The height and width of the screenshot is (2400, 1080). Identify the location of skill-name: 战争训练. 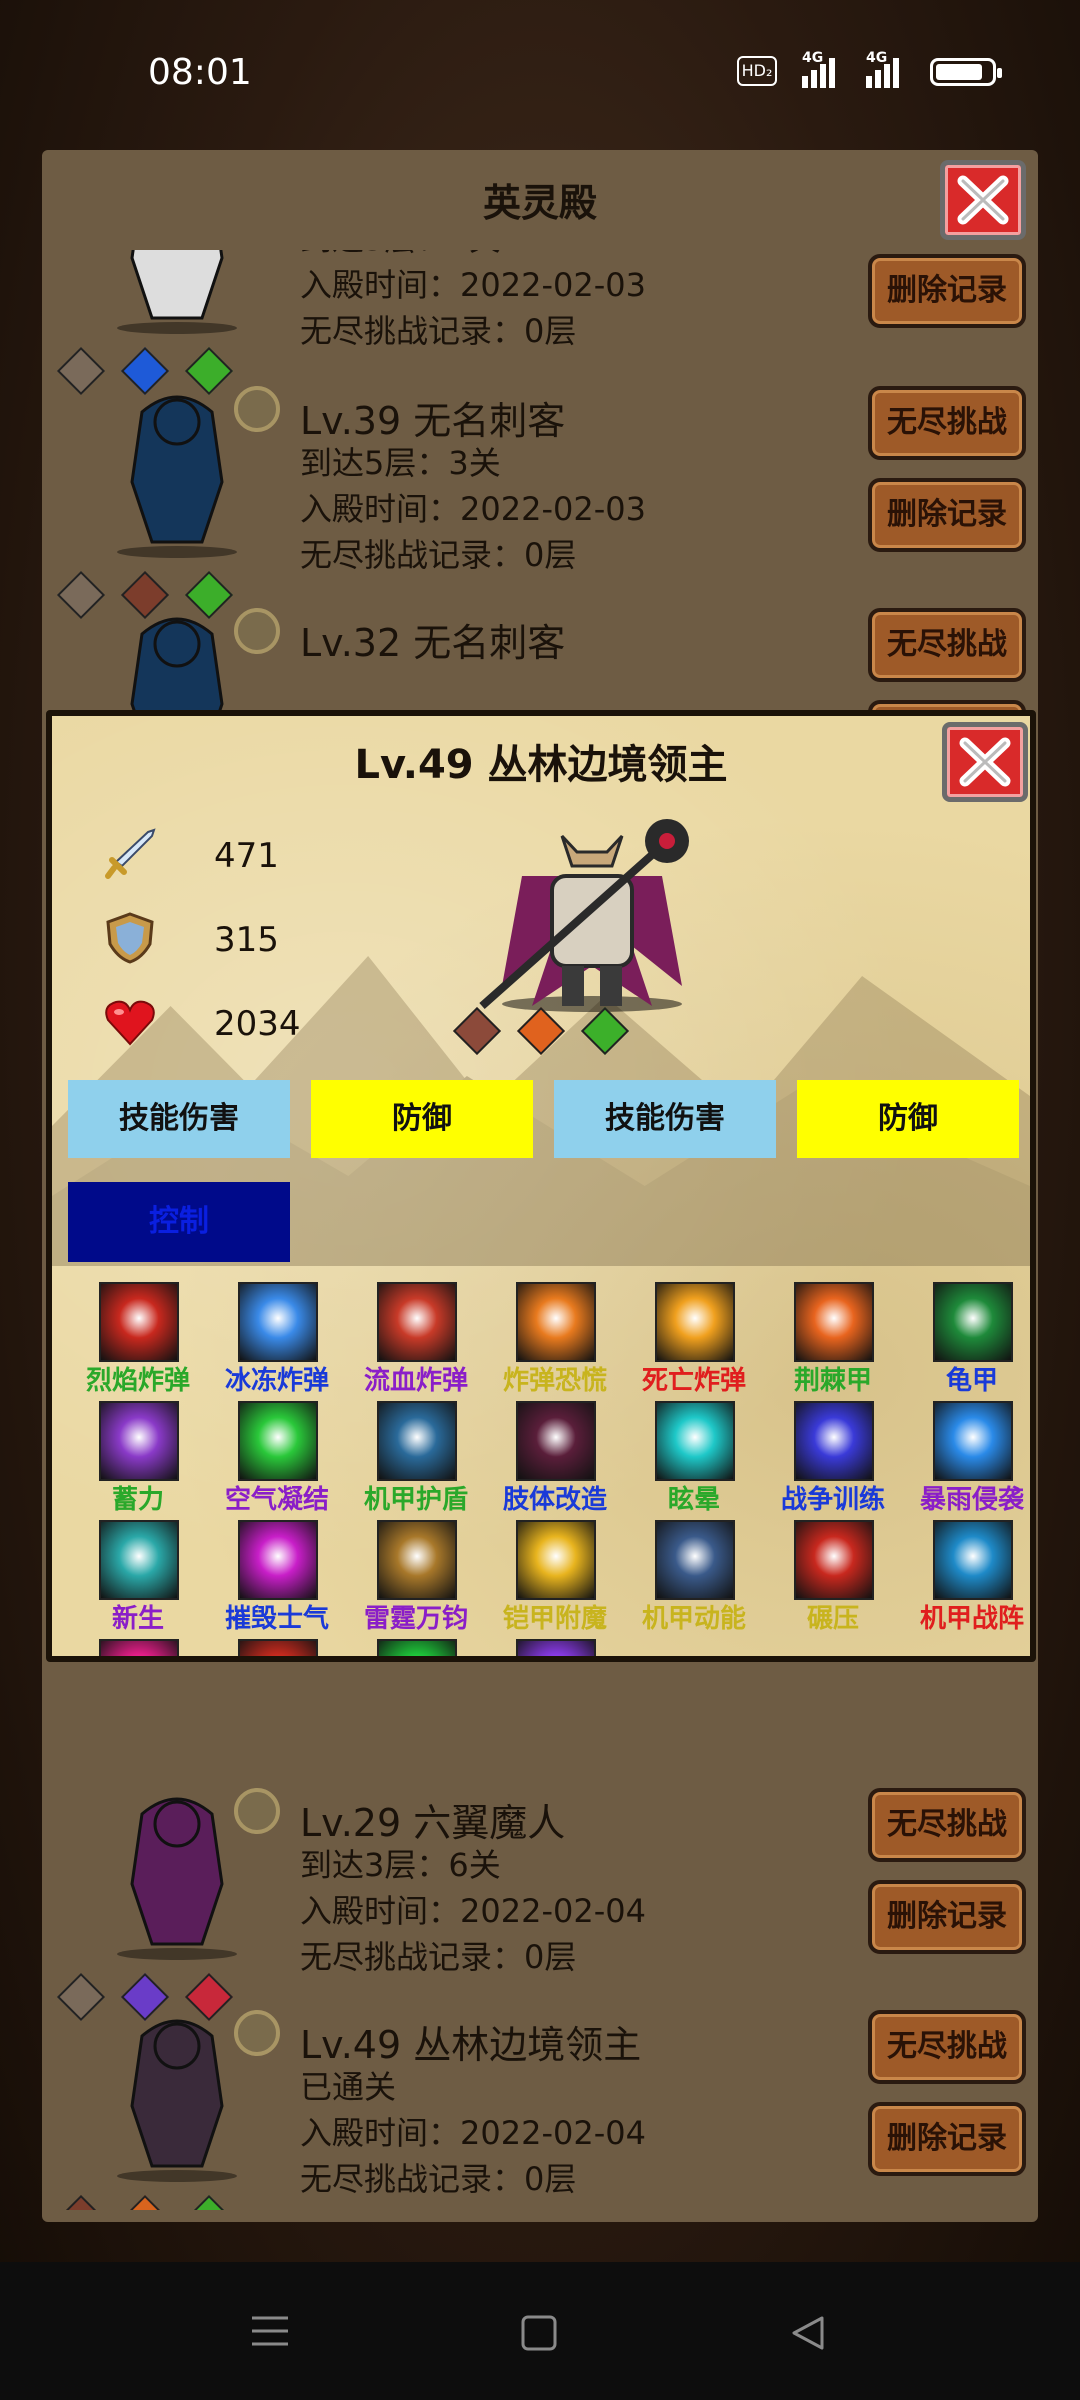
(832, 1500).